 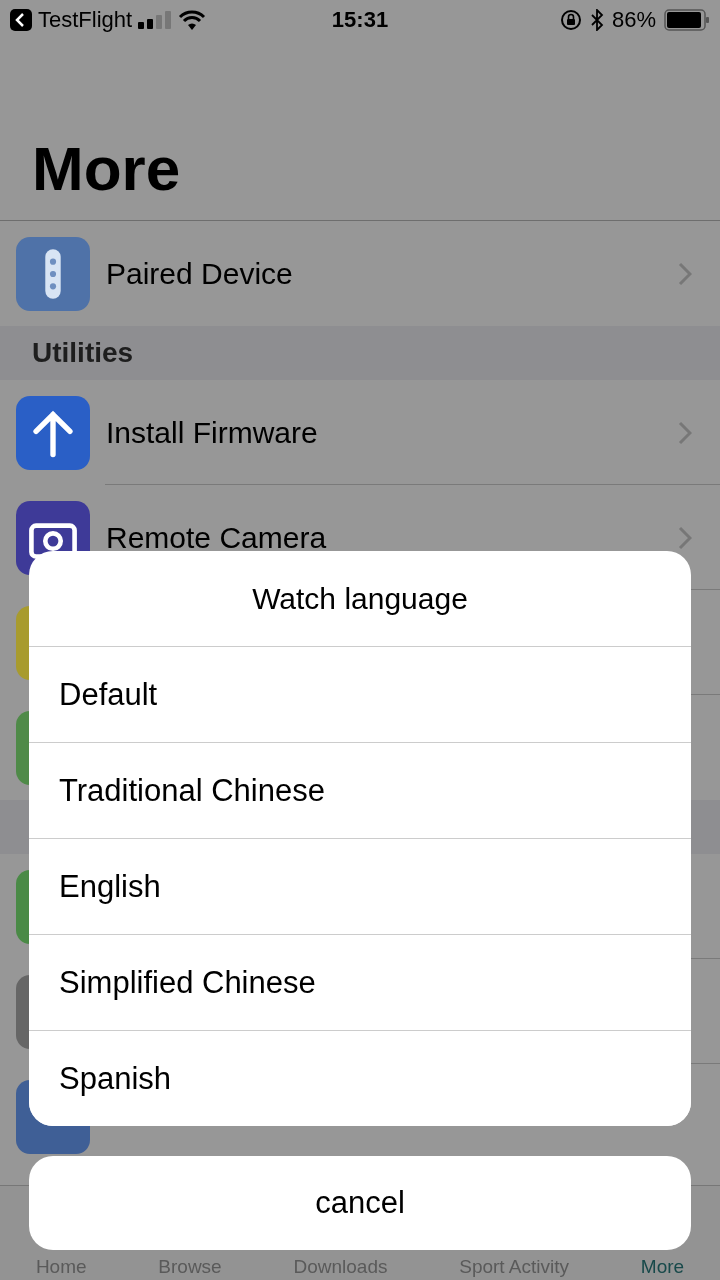 What do you see at coordinates (360, 130) in the screenshot?
I see `page-title: More` at bounding box center [360, 130].